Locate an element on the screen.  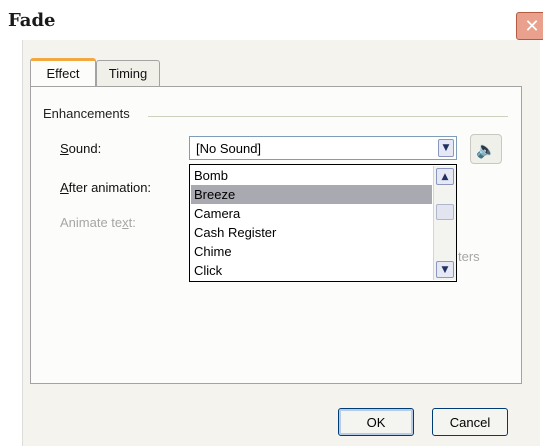
left-window-edge is located at coordinates (11, 243).